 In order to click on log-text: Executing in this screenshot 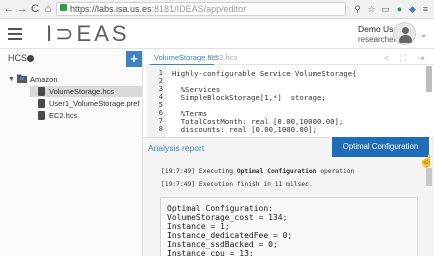, I will do `click(217, 171)`.